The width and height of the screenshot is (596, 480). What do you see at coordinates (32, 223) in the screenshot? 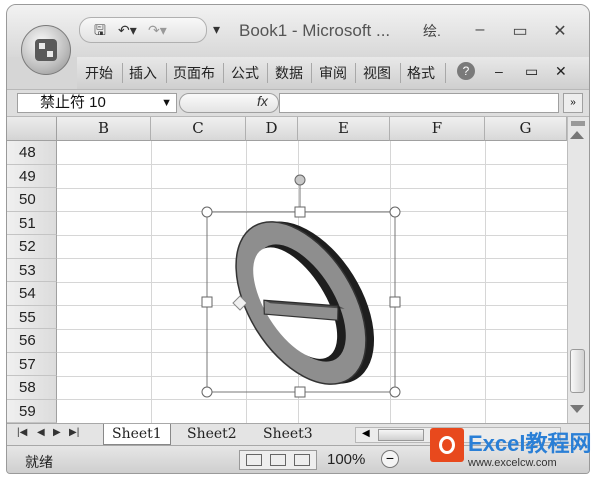
I see `row-header: 51` at bounding box center [32, 223].